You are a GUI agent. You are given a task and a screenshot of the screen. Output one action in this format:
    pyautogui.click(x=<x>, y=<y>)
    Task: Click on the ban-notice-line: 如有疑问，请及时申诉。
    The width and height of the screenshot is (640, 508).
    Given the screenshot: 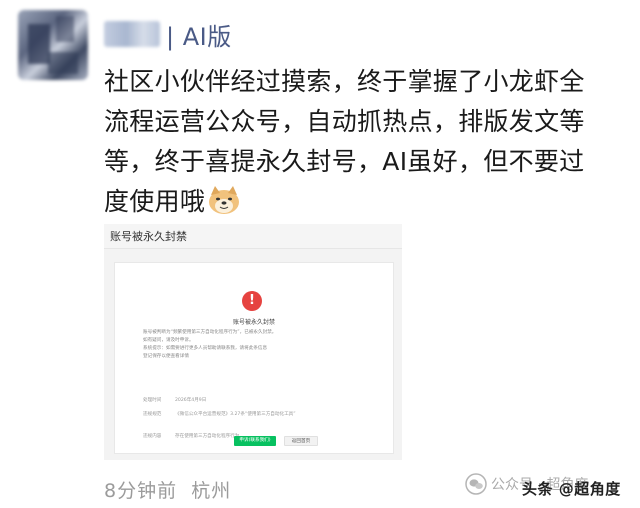 What is the action you would take?
    pyautogui.click(x=168, y=340)
    